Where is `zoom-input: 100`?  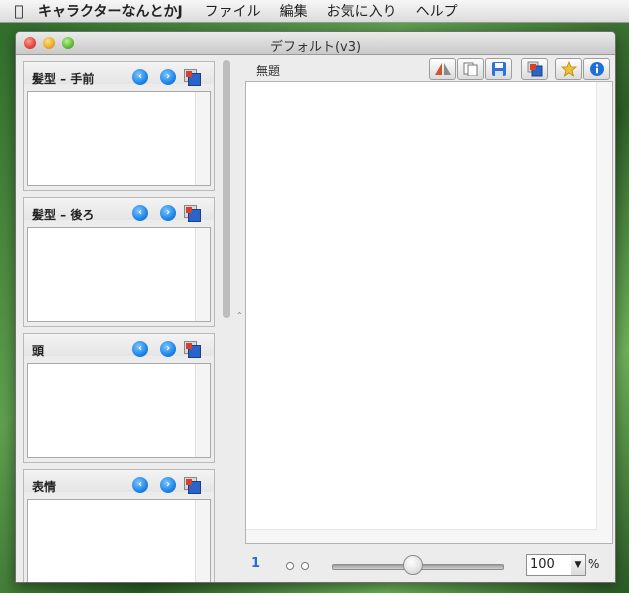 zoom-input: 100 is located at coordinates (549, 565).